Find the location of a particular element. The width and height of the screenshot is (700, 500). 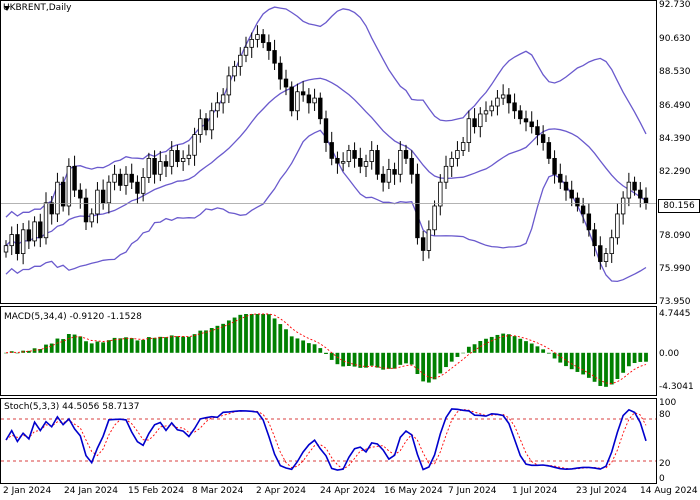

price-axis-label: 92.730 is located at coordinates (675, 5).